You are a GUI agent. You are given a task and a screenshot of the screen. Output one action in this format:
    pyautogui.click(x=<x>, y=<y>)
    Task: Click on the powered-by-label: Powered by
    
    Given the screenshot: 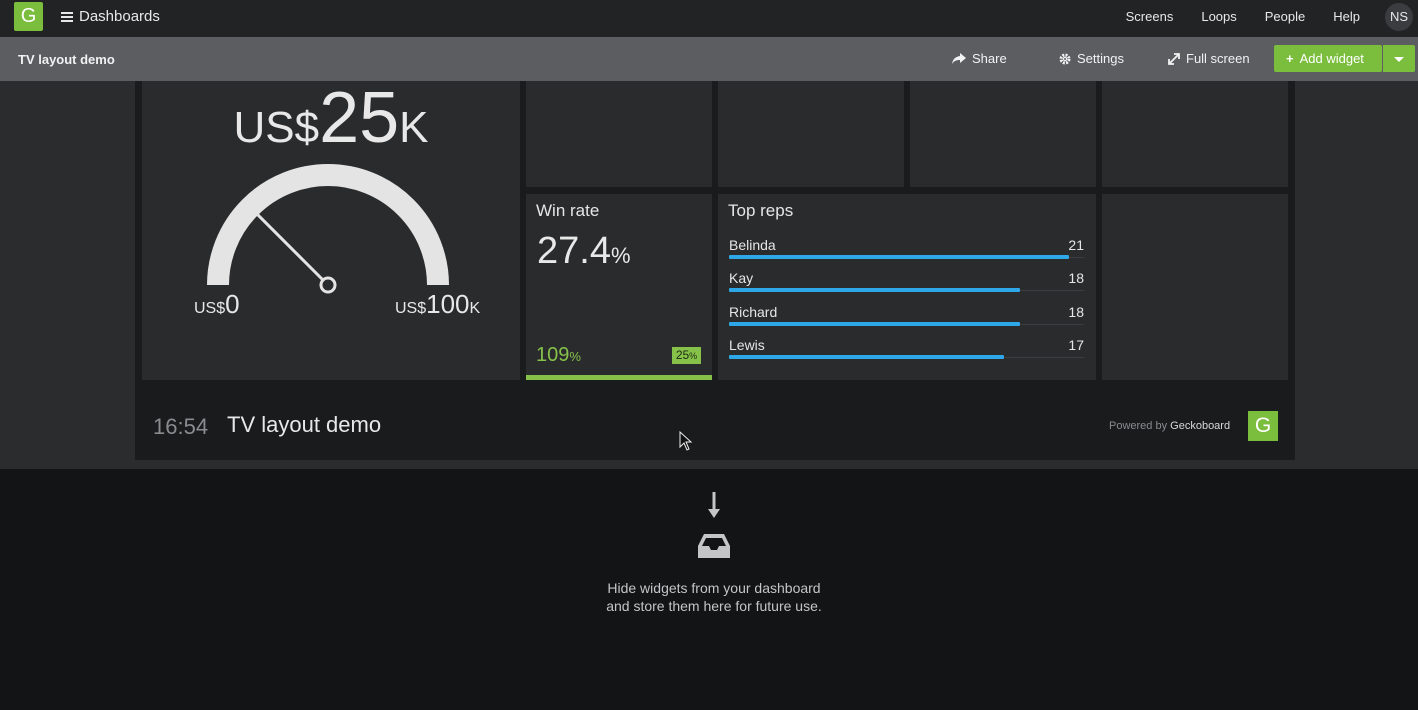 What is the action you would take?
    pyautogui.click(x=1138, y=426)
    